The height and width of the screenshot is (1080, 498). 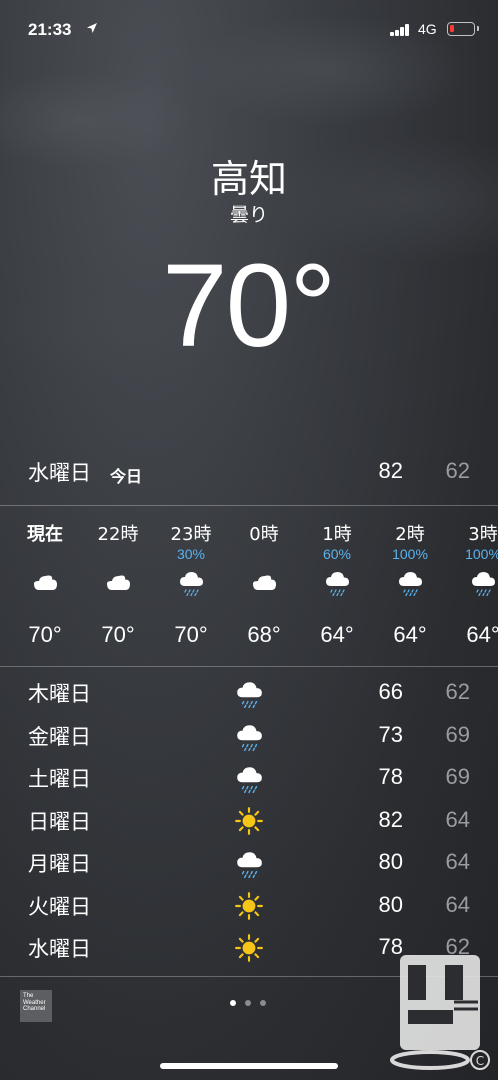 What do you see at coordinates (390, 734) in the screenshot?
I see `day-high: 73` at bounding box center [390, 734].